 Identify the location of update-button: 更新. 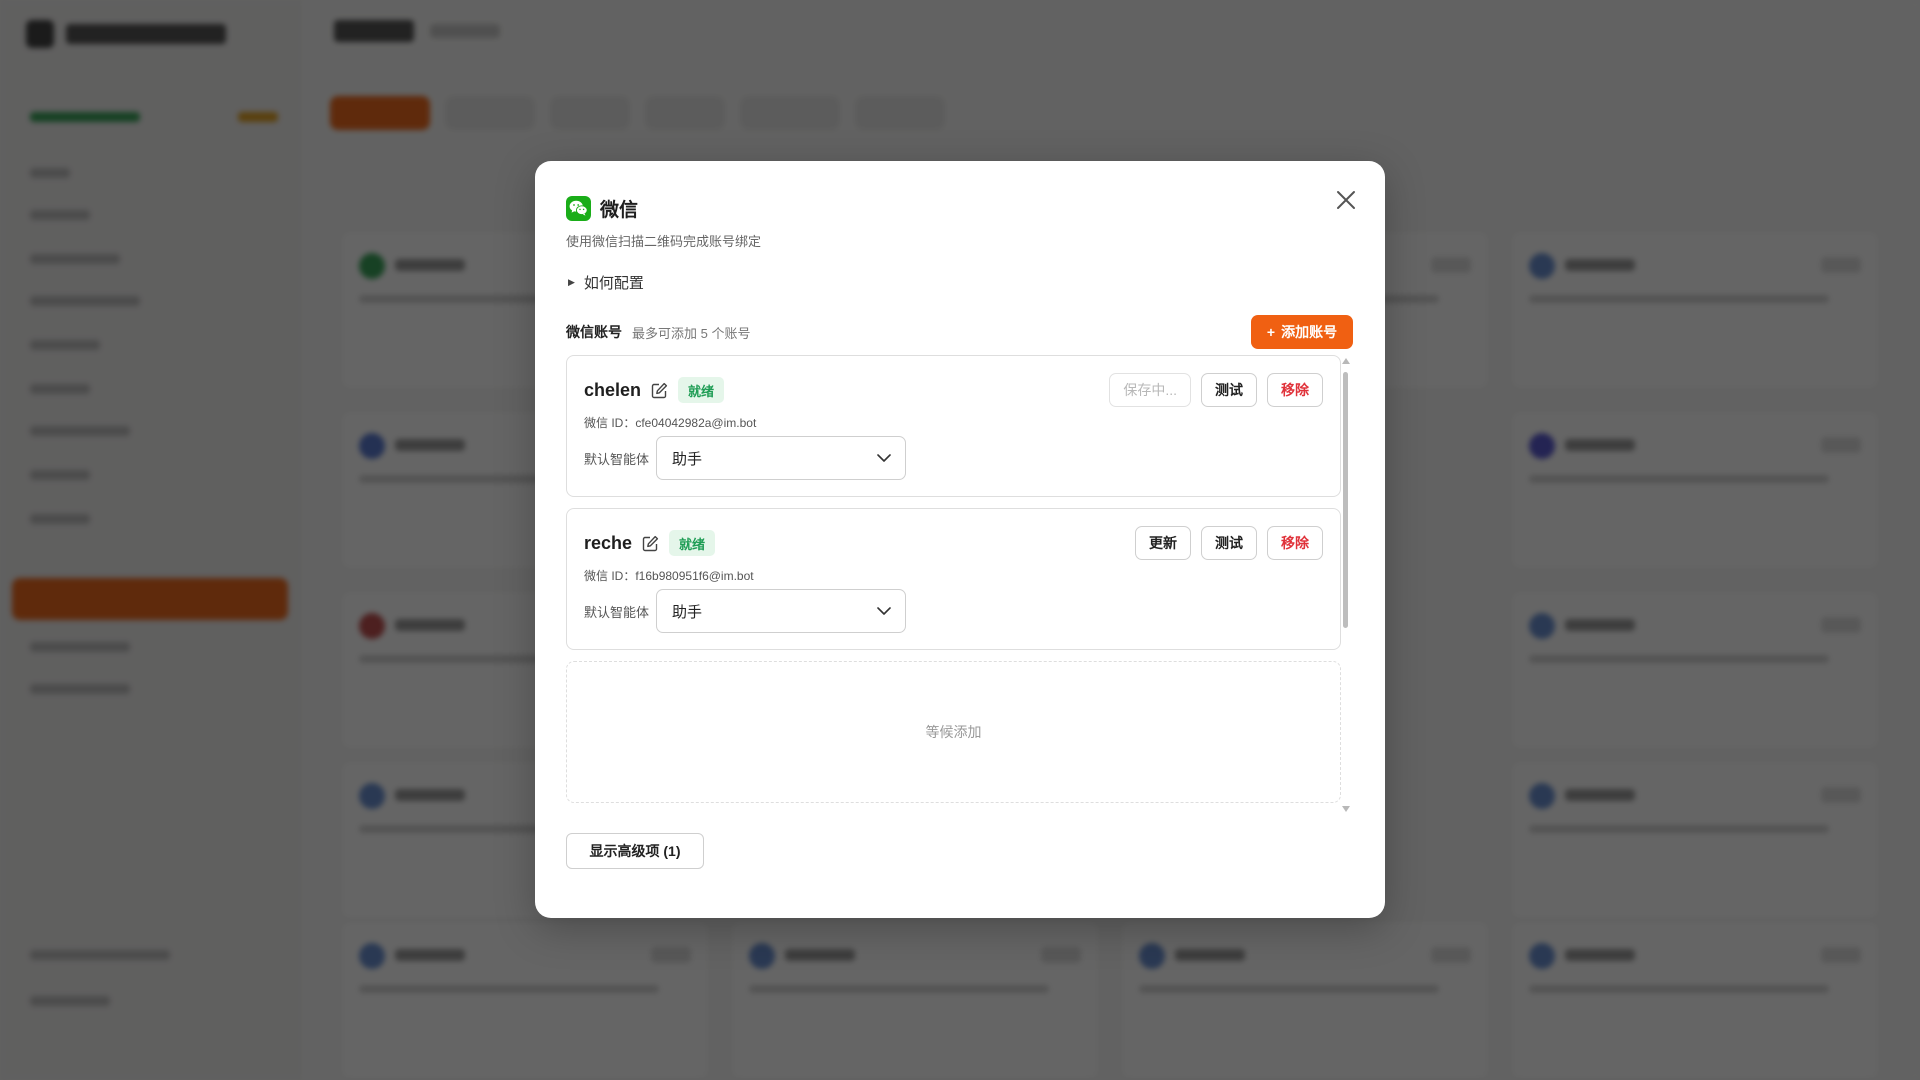
(1163, 543).